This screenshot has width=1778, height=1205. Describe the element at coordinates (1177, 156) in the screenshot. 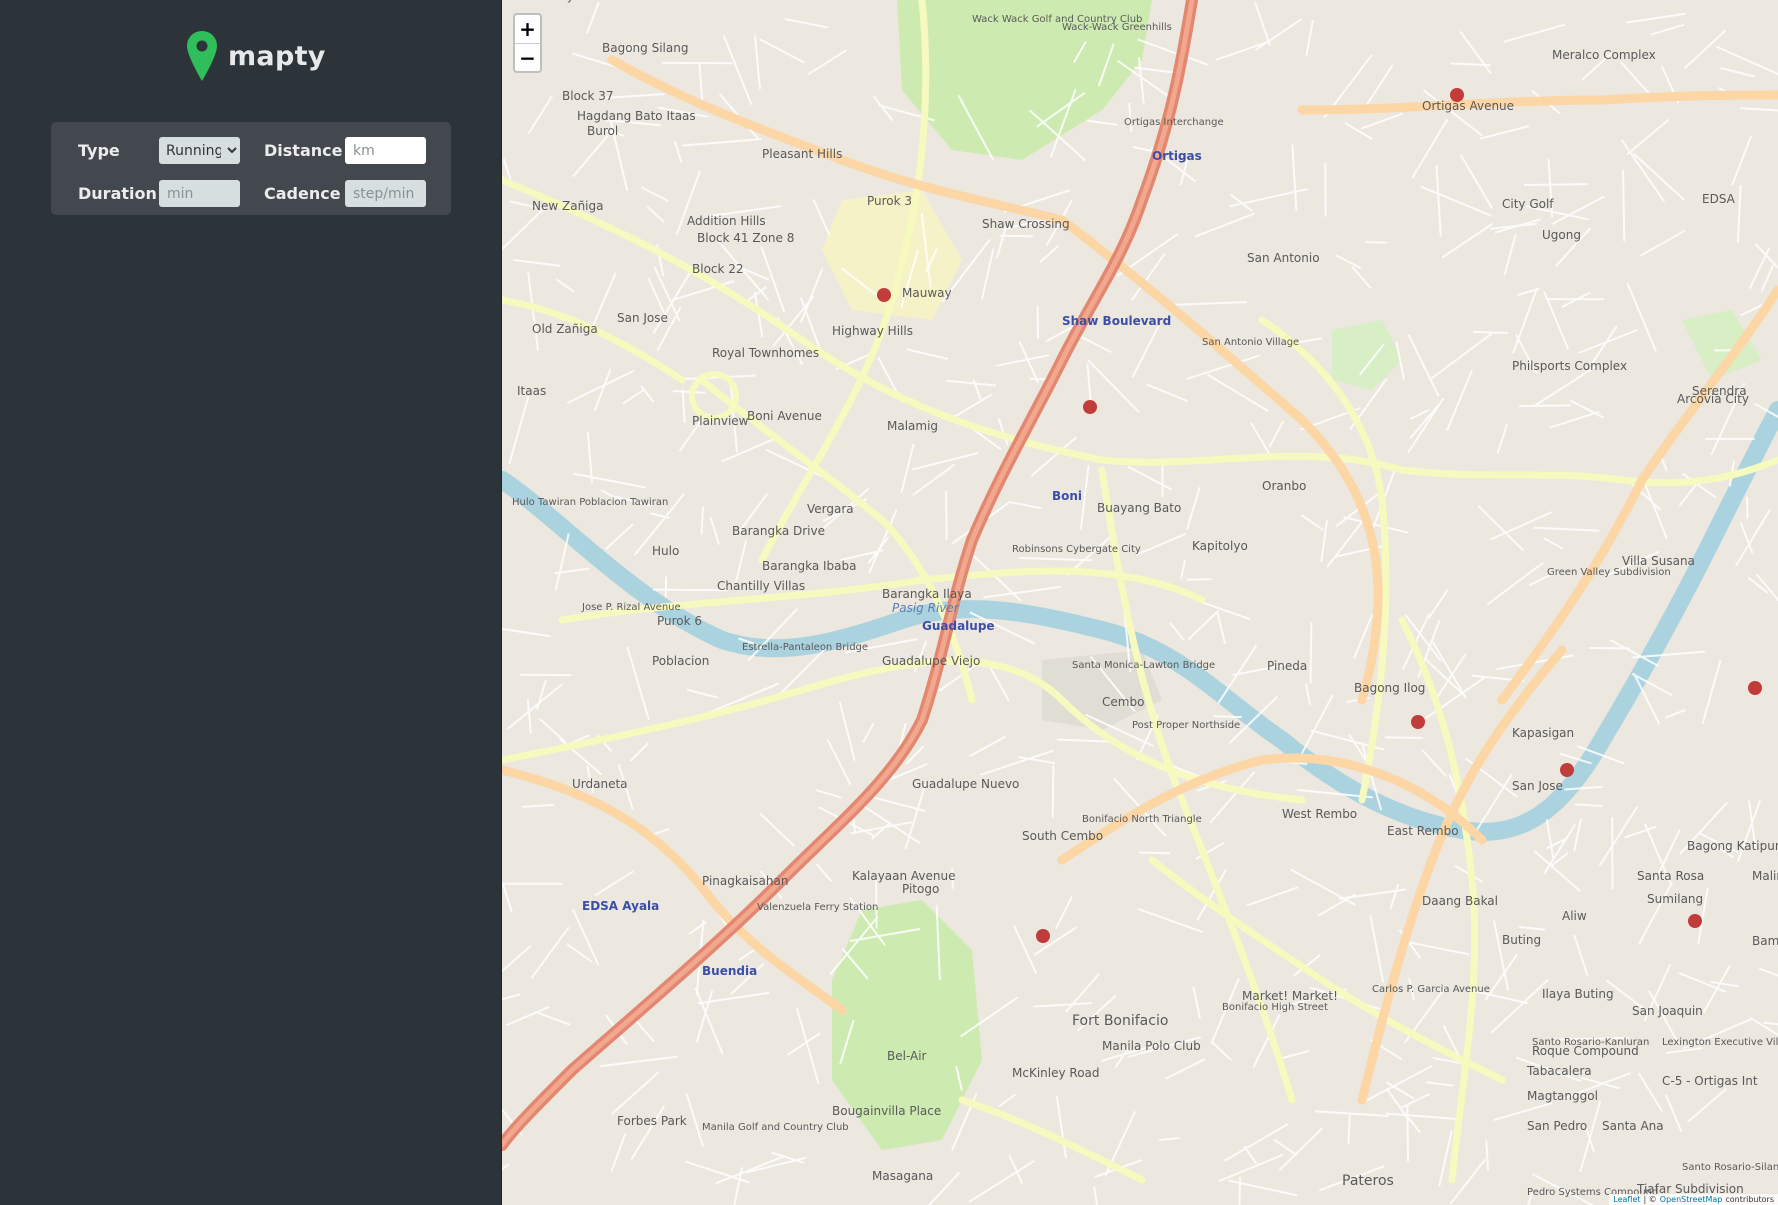

I see `map-label: Ortigas` at that location.